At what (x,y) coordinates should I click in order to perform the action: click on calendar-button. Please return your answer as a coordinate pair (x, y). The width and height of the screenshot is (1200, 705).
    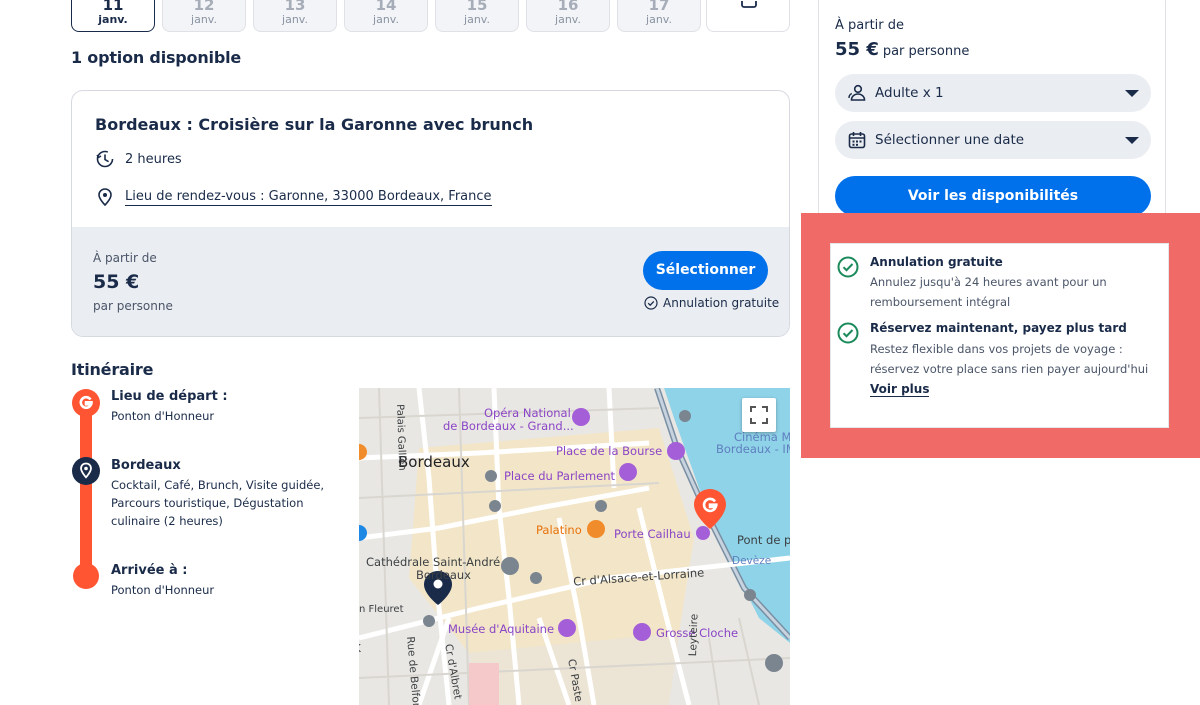
    Looking at the image, I should click on (748, 16).